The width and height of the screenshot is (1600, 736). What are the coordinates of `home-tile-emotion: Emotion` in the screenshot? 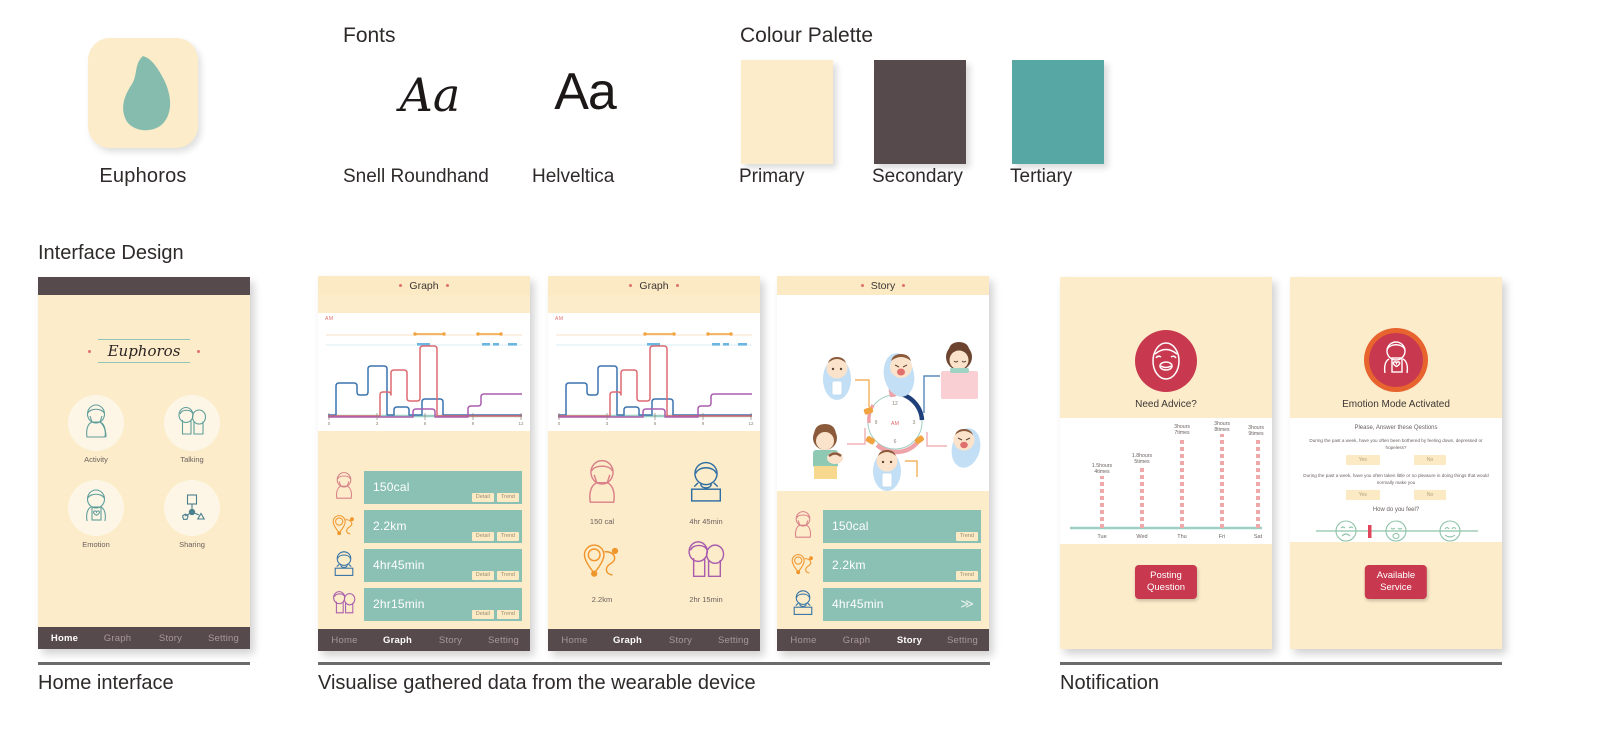 It's located at (96, 514).